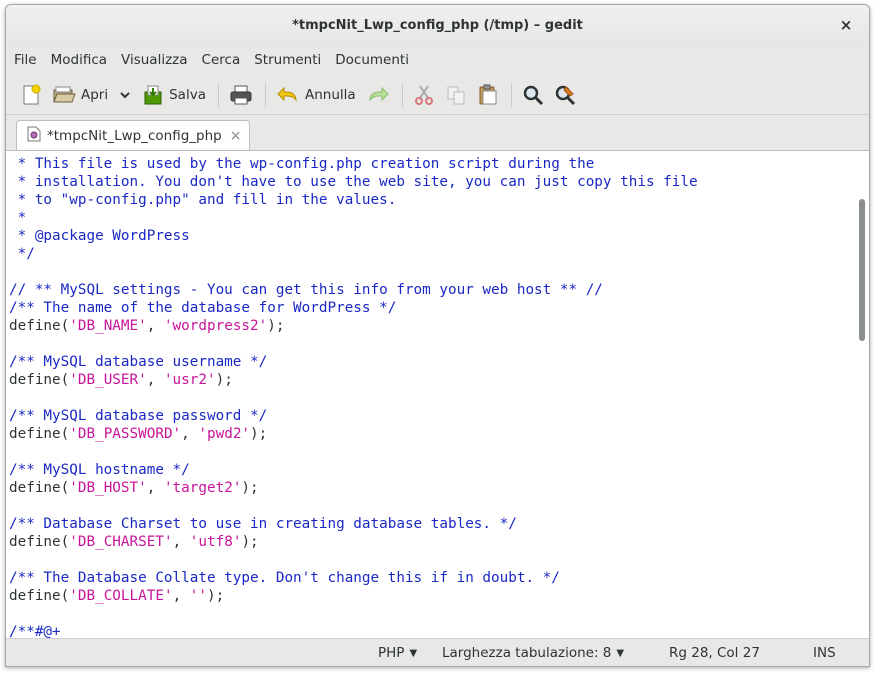 The width and height of the screenshot is (877, 673). I want to click on code-line: /** MySQL database password */, so click(353, 416).